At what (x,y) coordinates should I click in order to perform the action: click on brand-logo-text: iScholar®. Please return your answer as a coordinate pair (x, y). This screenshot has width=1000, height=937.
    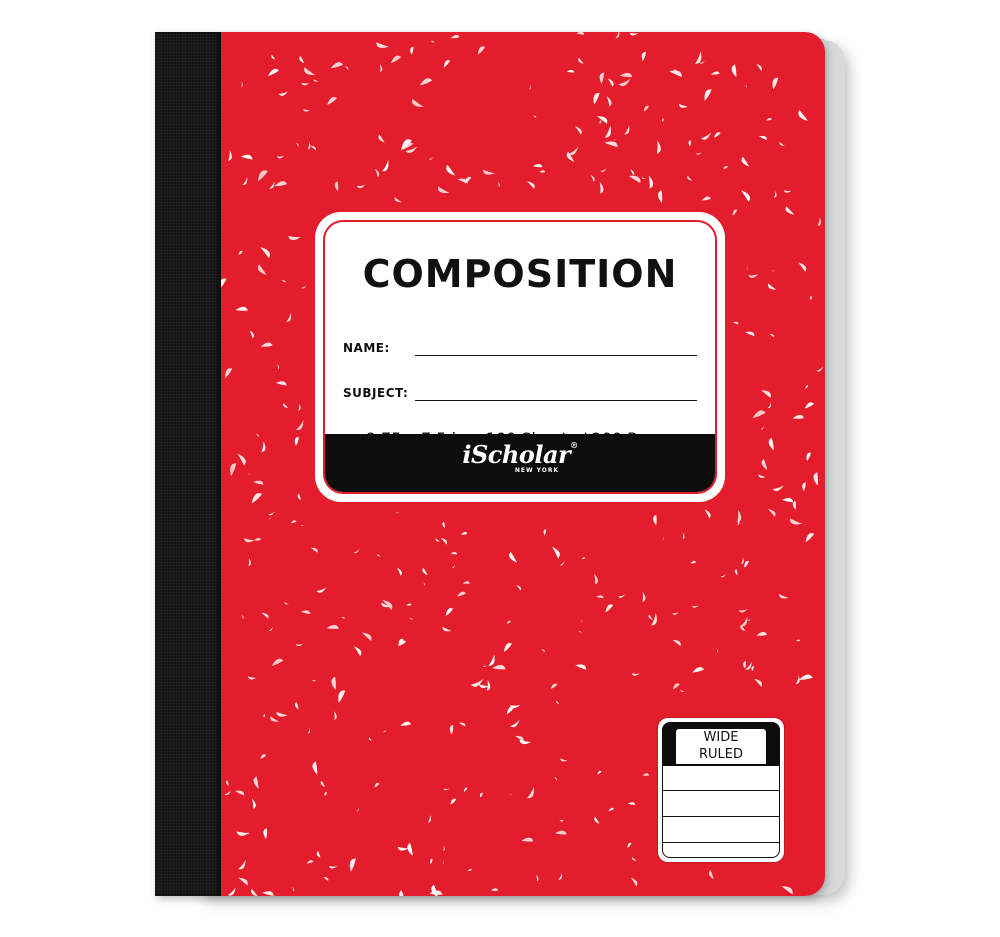
    Looking at the image, I should click on (520, 454).